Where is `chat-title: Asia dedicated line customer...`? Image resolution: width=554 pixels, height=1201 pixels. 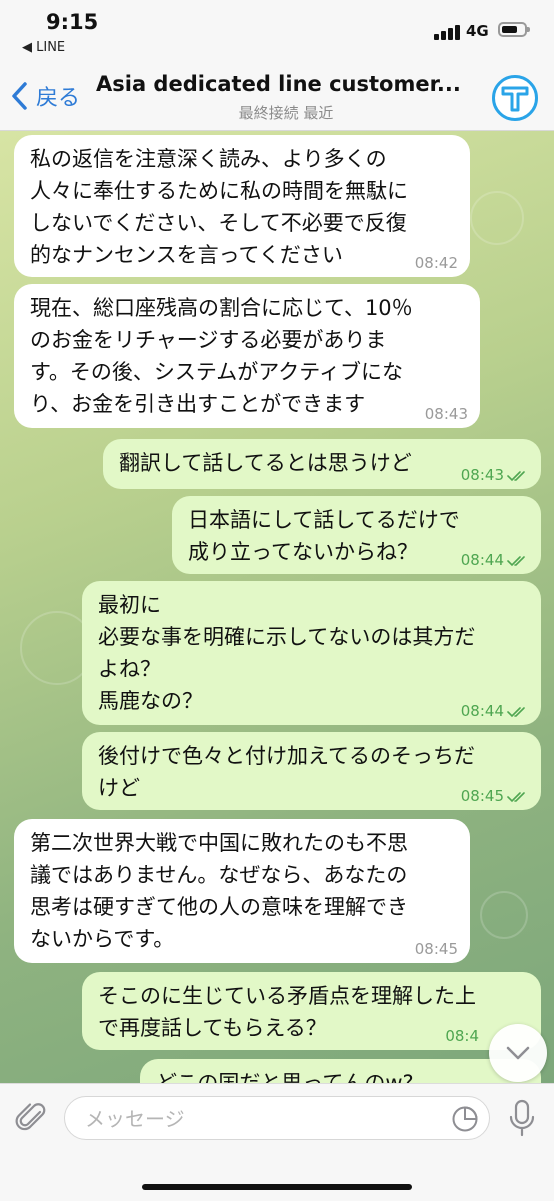
chat-title: Asia dedicated line customer... is located at coordinates (286, 84).